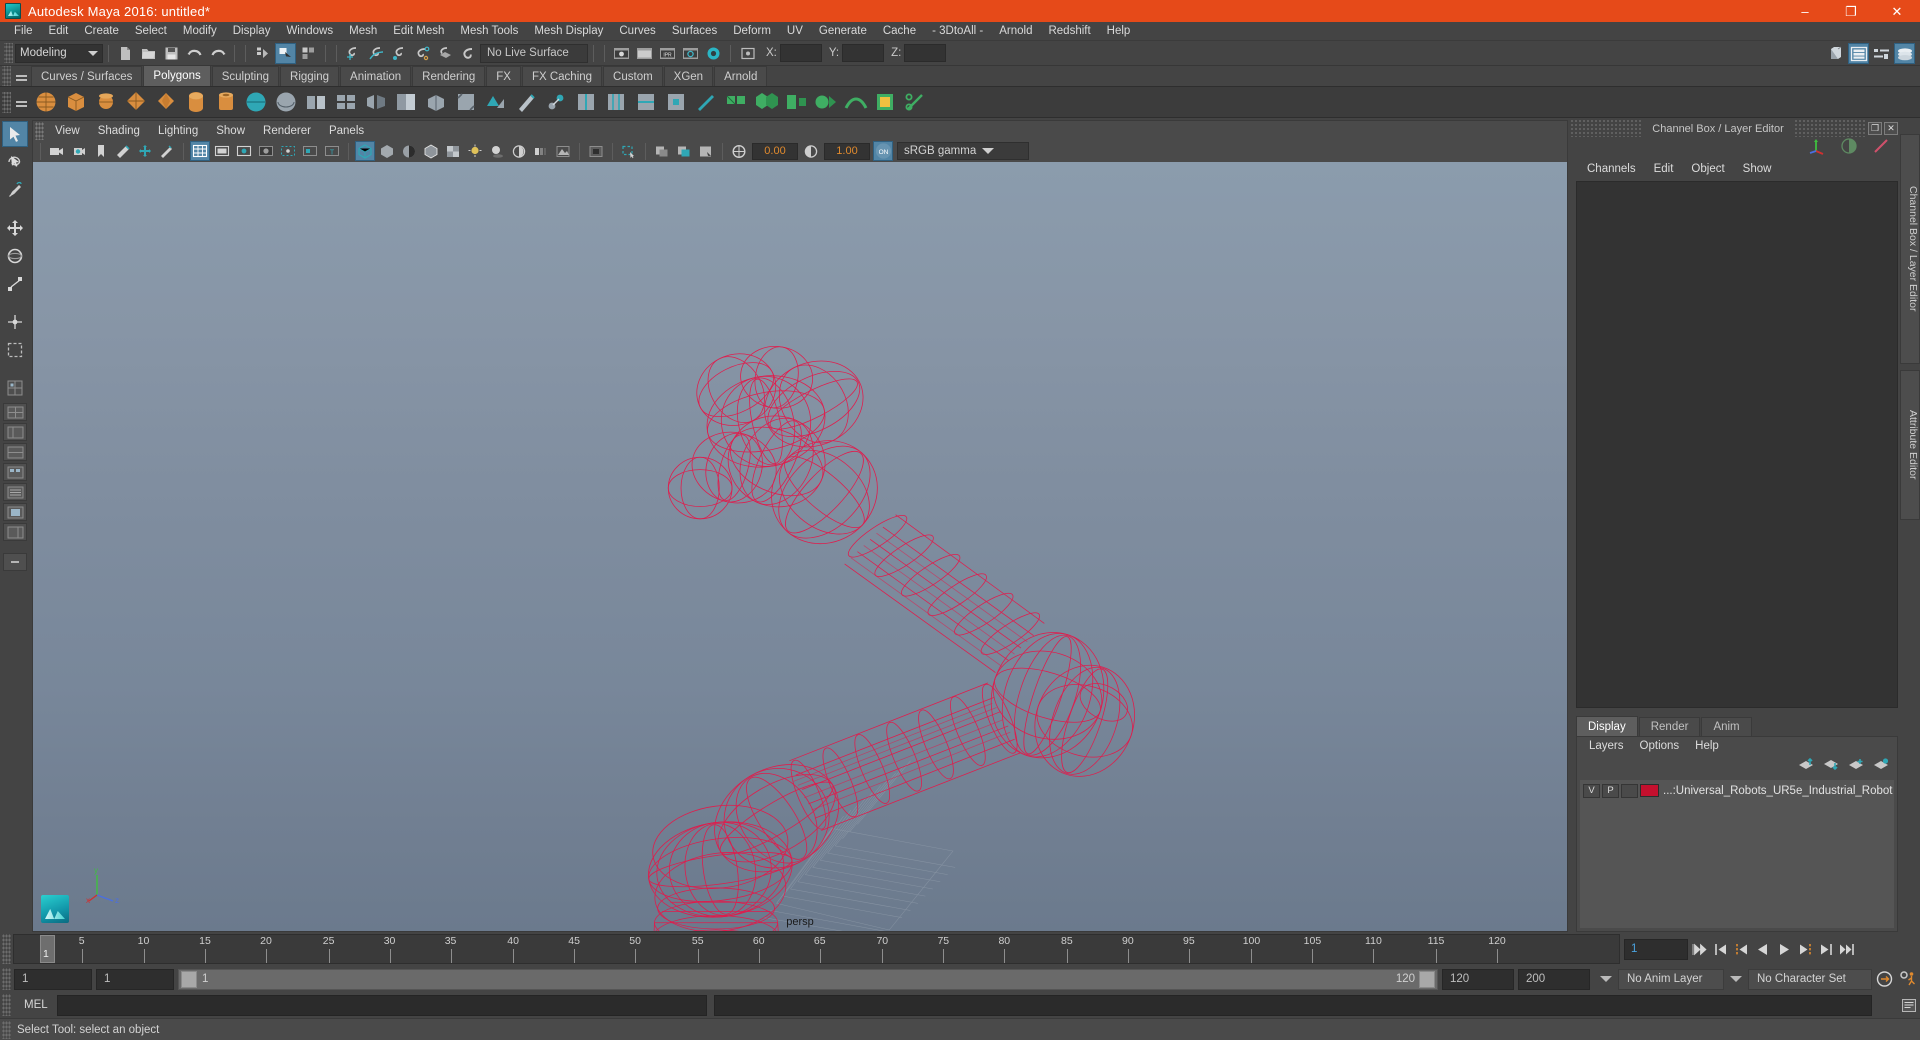 The height and width of the screenshot is (1040, 1920). Describe the element at coordinates (101, 151) in the screenshot. I see `bookmark-icon` at that location.